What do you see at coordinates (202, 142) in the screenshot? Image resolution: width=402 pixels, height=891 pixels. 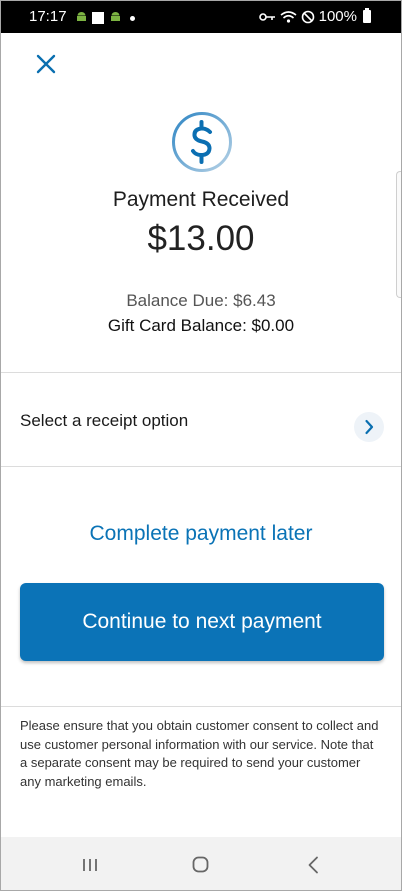 I see `dollar-circle-icon` at bounding box center [202, 142].